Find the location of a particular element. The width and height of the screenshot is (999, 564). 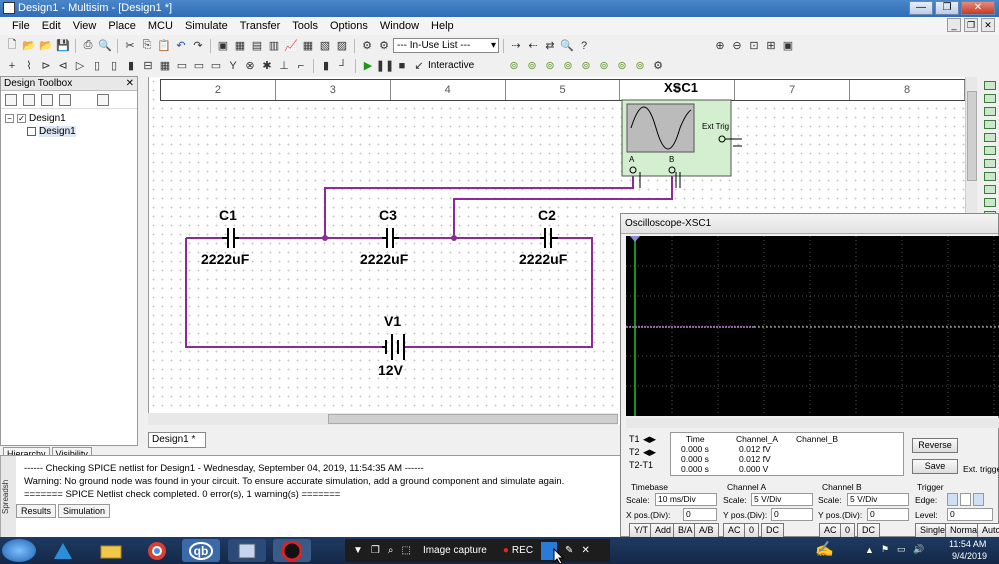

spreadsheet-side-label: Spreadsh is located at coordinates (8, 497).